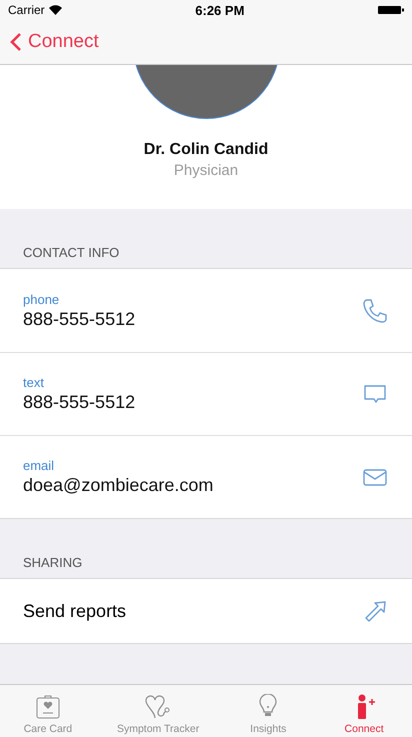 The height and width of the screenshot is (737, 412). Describe the element at coordinates (268, 711) in the screenshot. I see `tab: Insights` at that location.